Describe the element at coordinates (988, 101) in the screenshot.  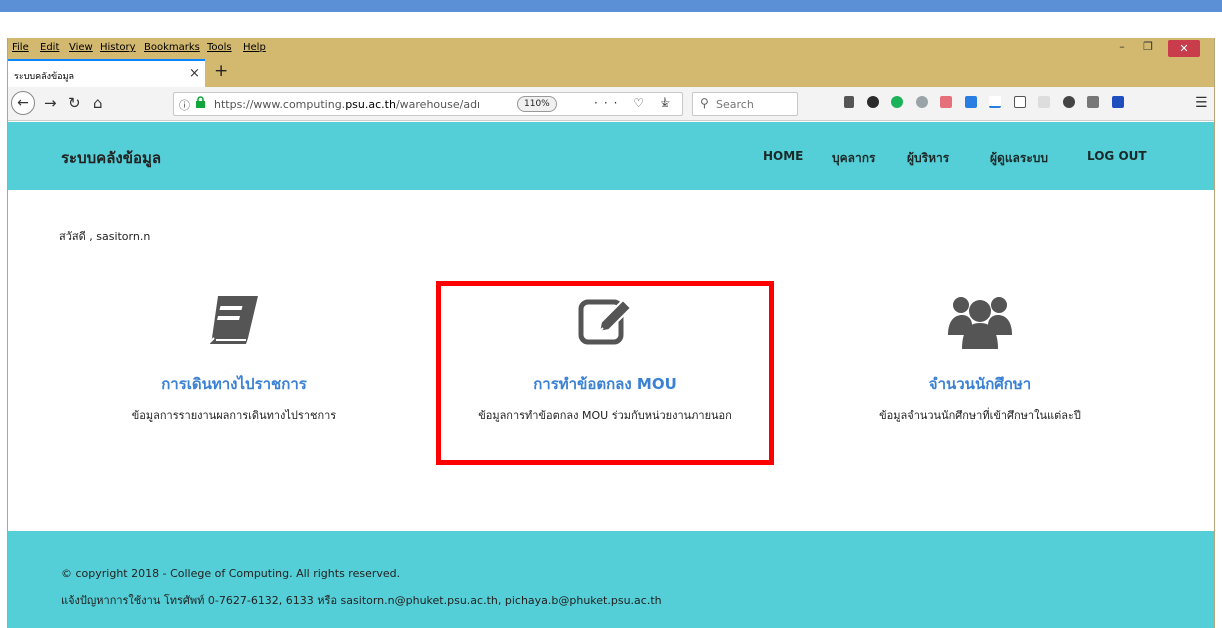
I see `extension-icons` at that location.